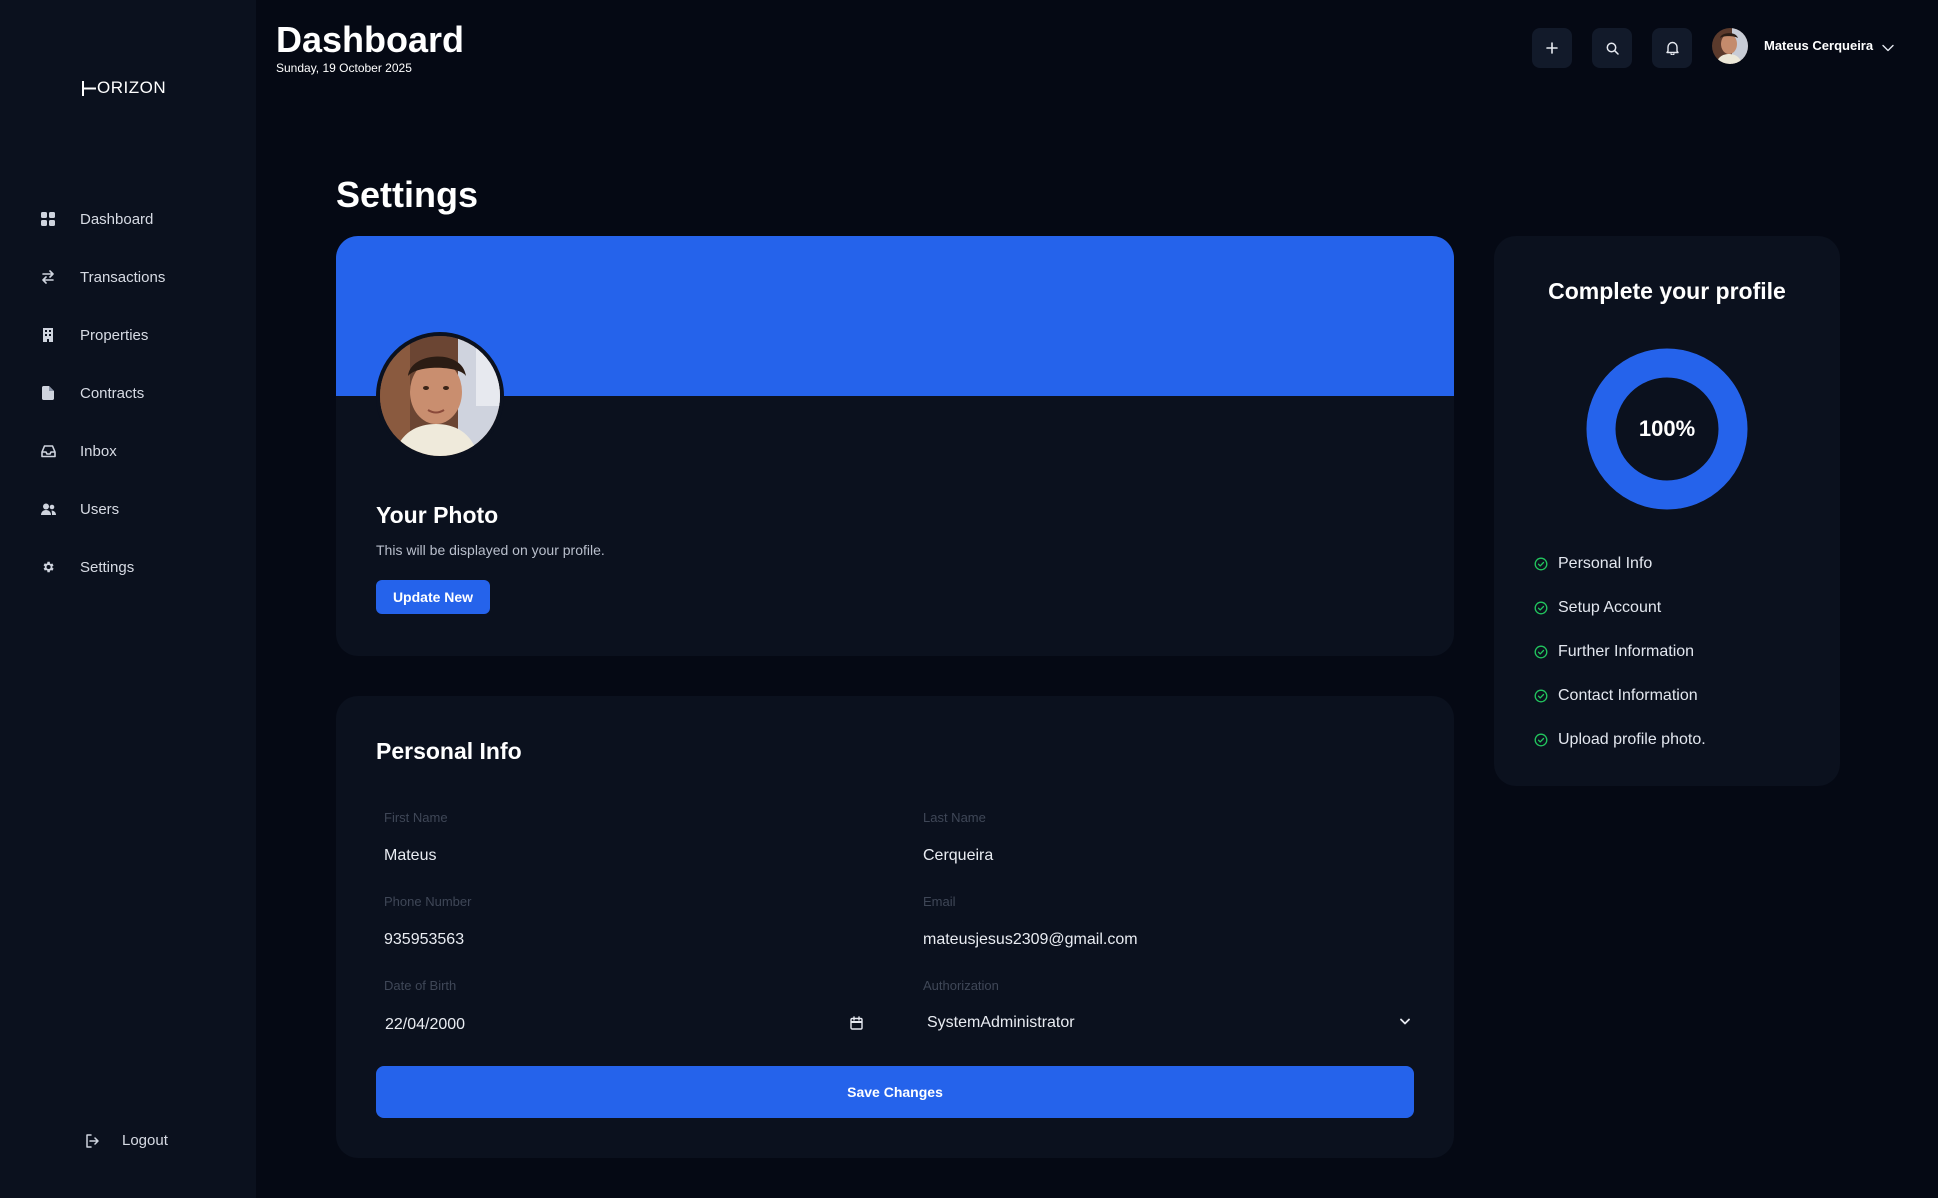 The image size is (1938, 1198). I want to click on checklist-label: Further Information, so click(1626, 651).